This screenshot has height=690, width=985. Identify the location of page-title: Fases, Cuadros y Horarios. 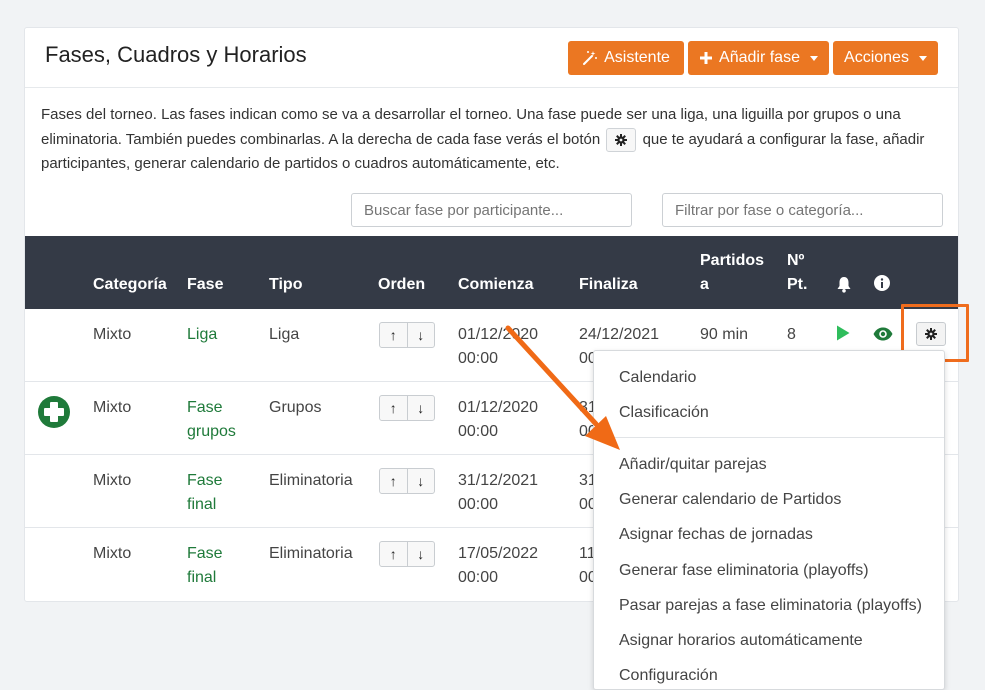
(176, 54).